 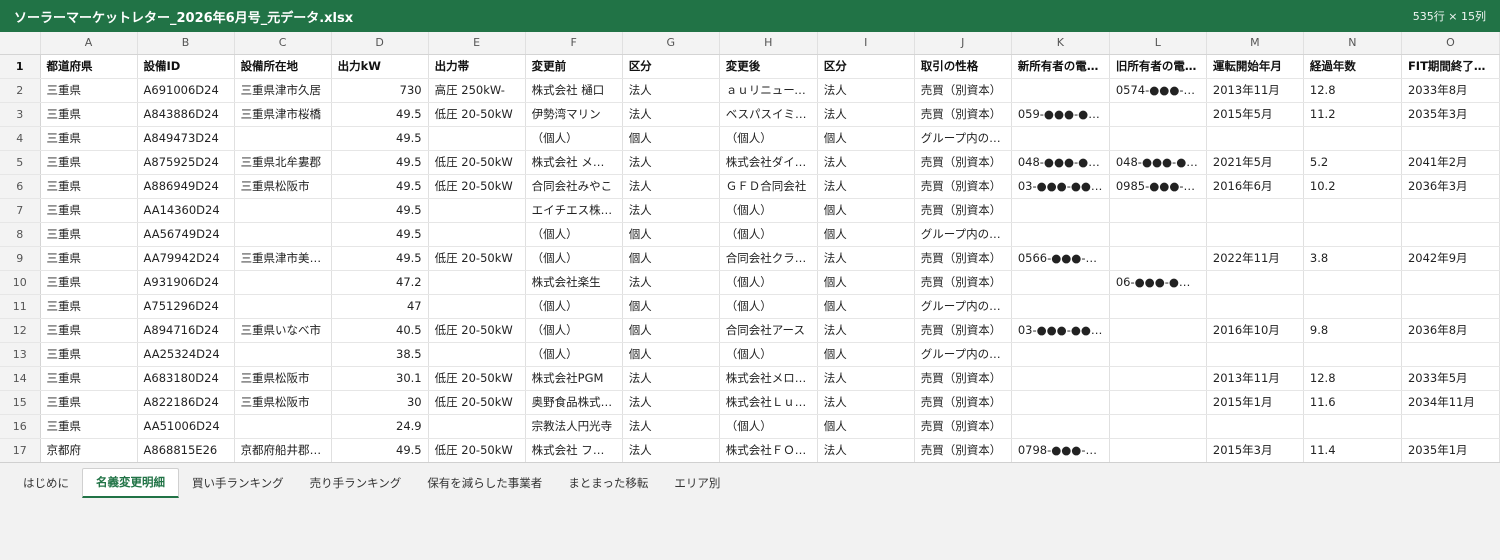 I want to click on table-cell: 2034年11月, so click(x=1450, y=402).